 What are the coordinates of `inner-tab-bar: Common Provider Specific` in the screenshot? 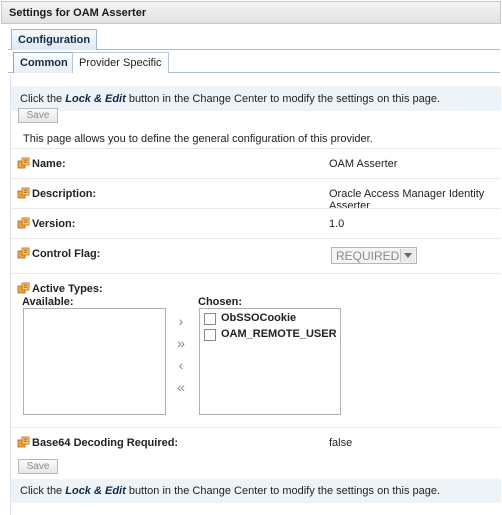 It's located at (254, 62).